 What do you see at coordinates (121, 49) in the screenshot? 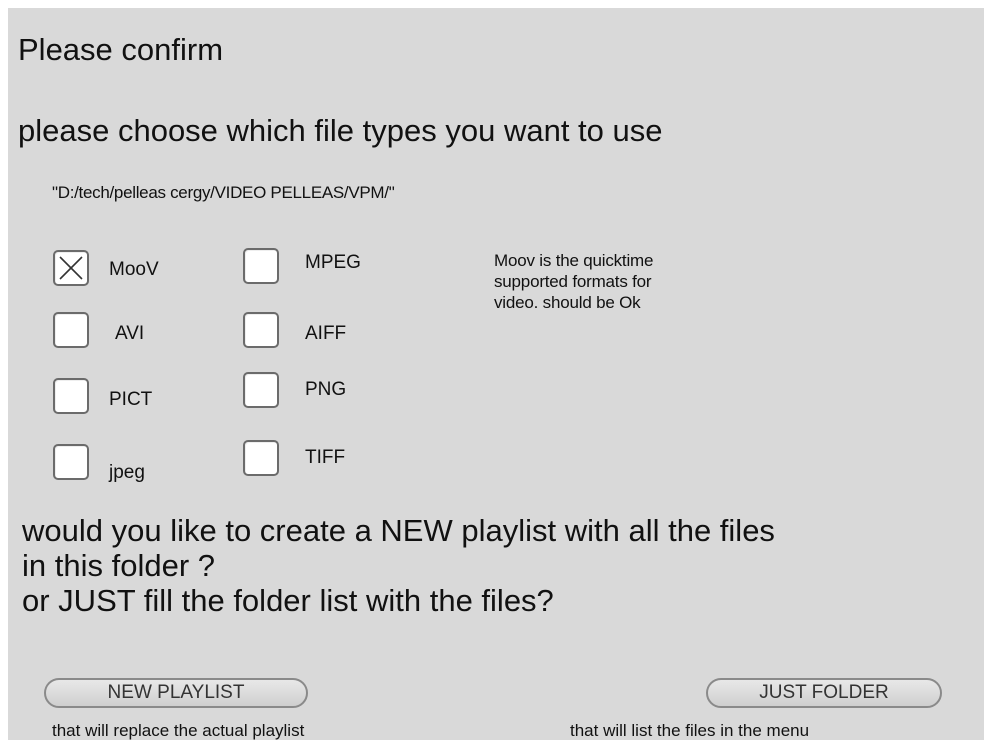
I see `dialog-title: Please confirm` at bounding box center [121, 49].